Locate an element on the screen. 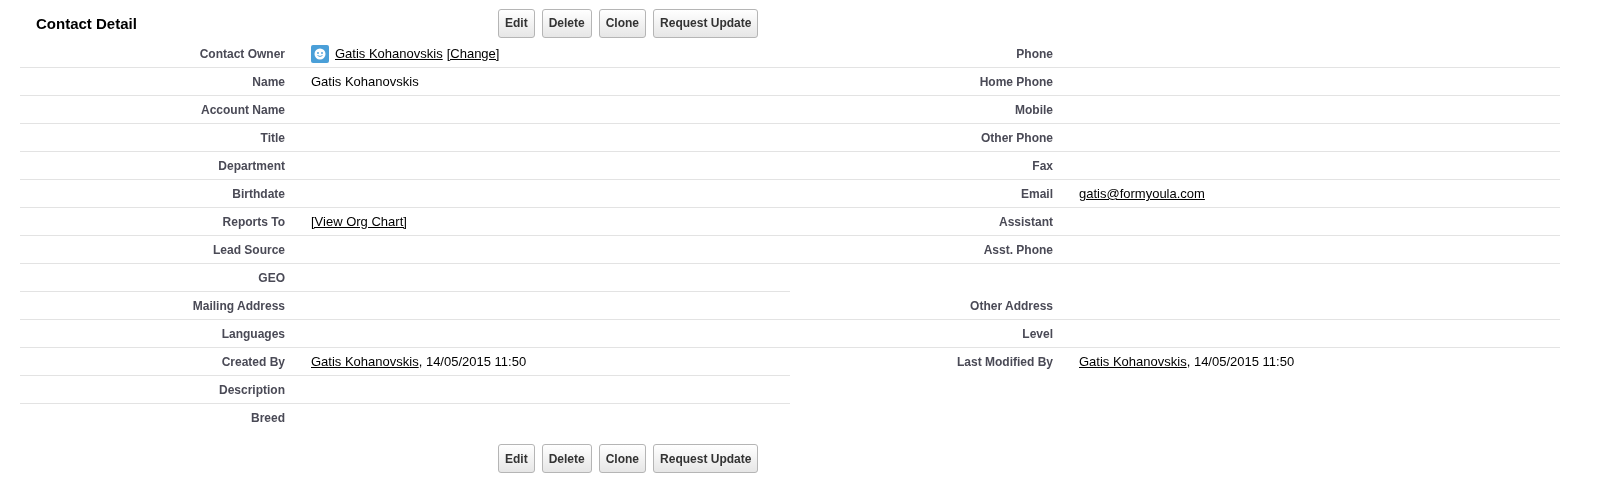 Image resolution: width=1600 pixels, height=494 pixels. field-label: Created By is located at coordinates (253, 361).